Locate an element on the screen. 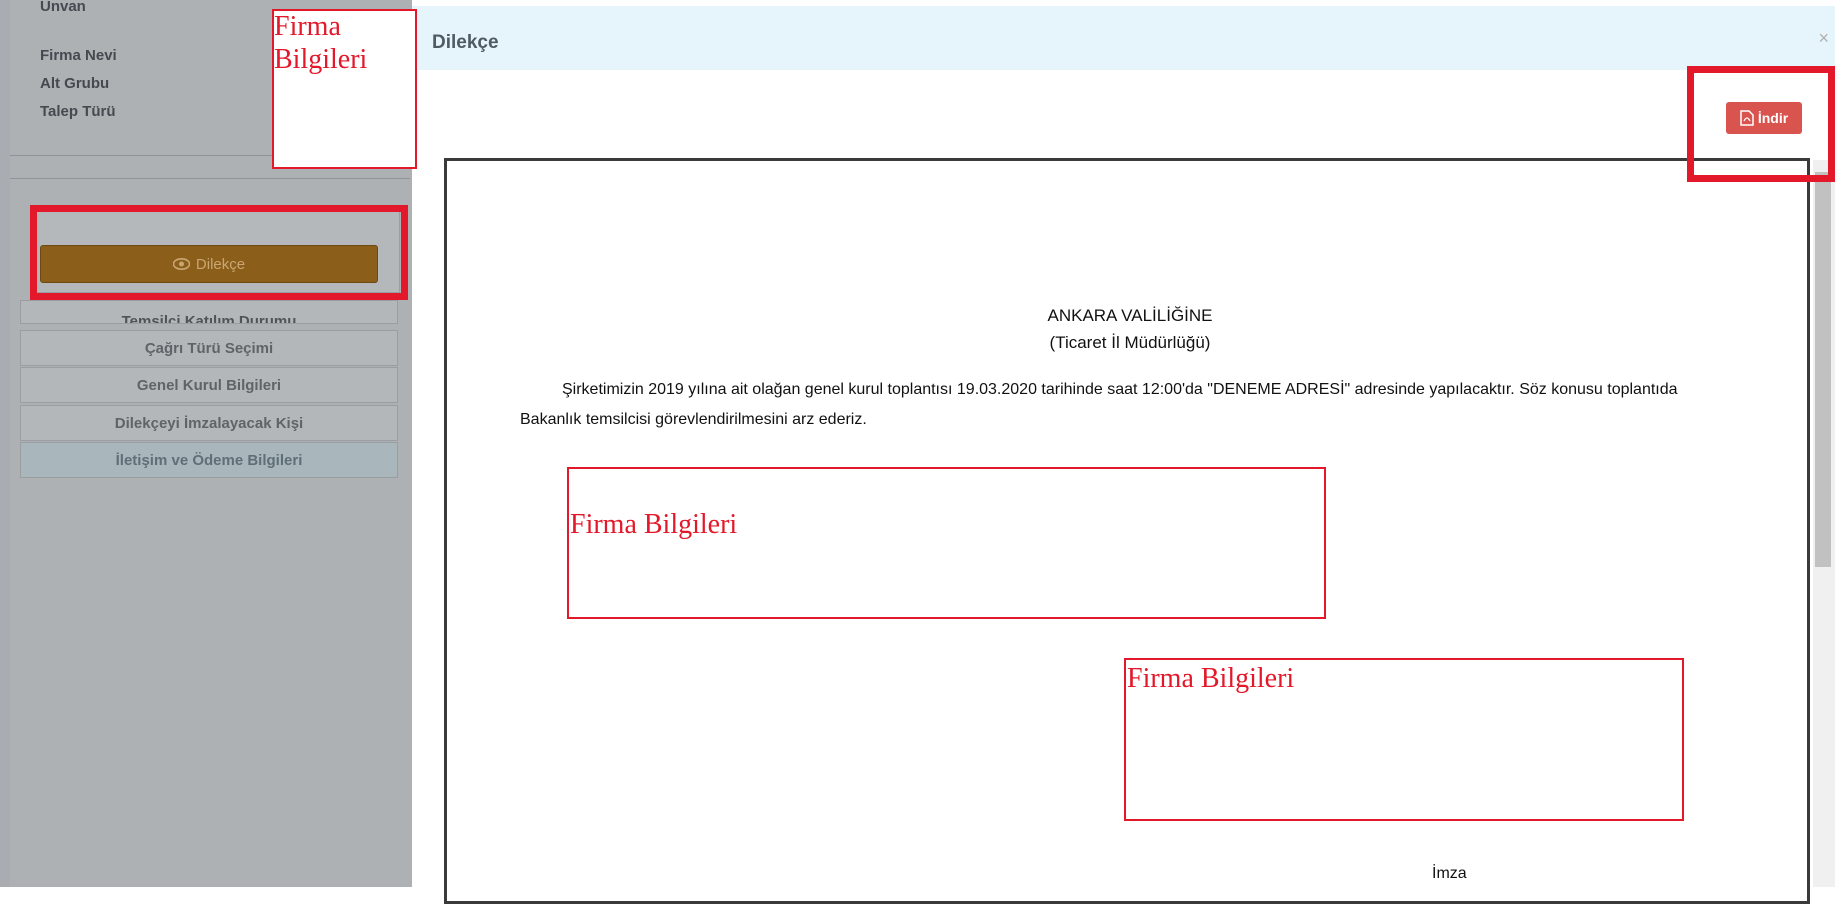  info-label-unvan: Ünvan is located at coordinates (63, 7).